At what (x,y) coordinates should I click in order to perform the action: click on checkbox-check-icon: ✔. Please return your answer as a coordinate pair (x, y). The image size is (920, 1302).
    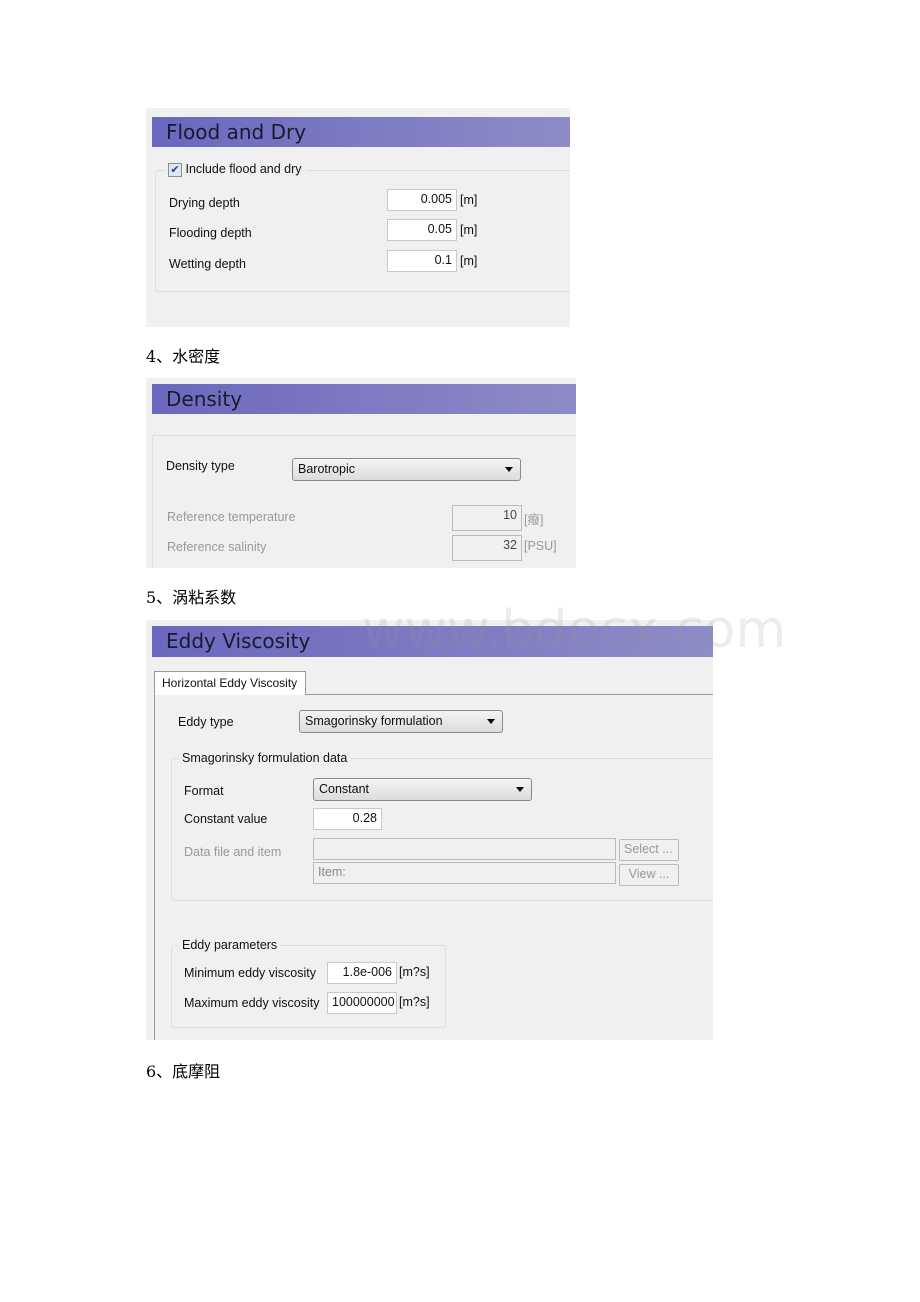
    Looking at the image, I should click on (175, 169).